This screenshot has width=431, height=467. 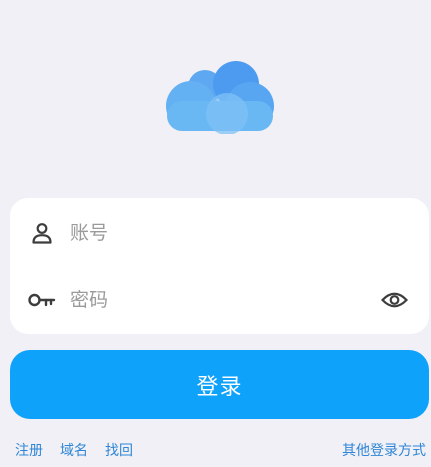 What do you see at coordinates (29, 450) in the screenshot?
I see `register-link: 注册` at bounding box center [29, 450].